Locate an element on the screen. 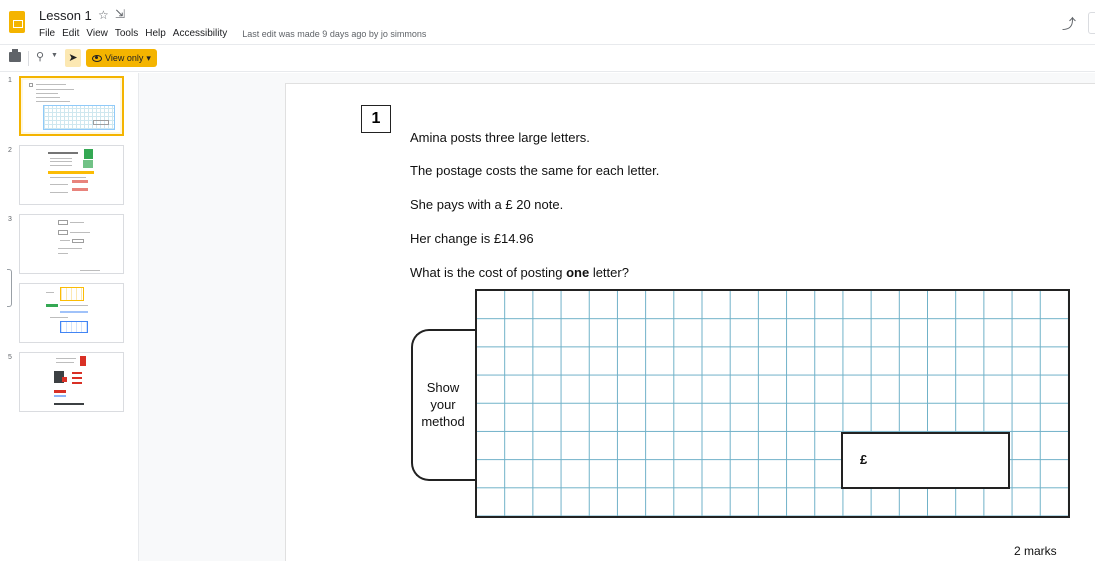  question-prompt-emphasis: one is located at coordinates (578, 272).